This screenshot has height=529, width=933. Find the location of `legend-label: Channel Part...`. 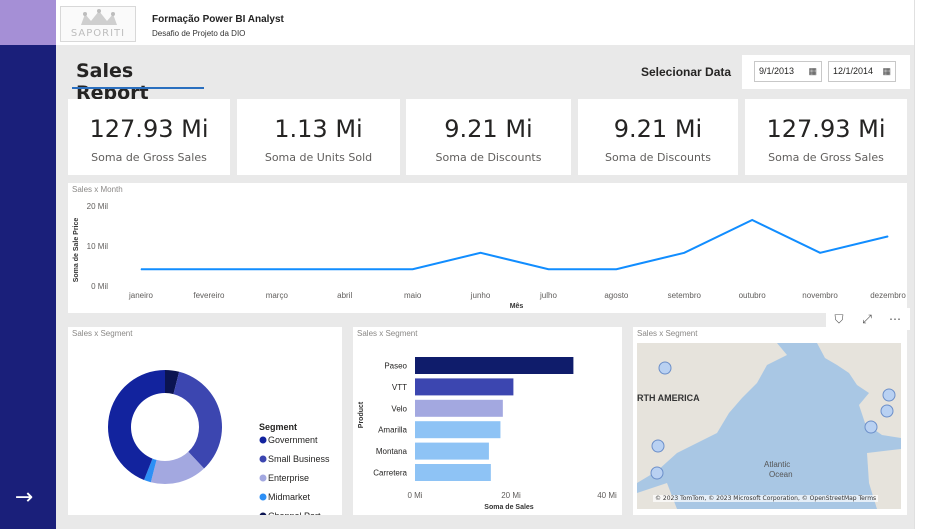

legend-label: Channel Part... is located at coordinates (298, 513).